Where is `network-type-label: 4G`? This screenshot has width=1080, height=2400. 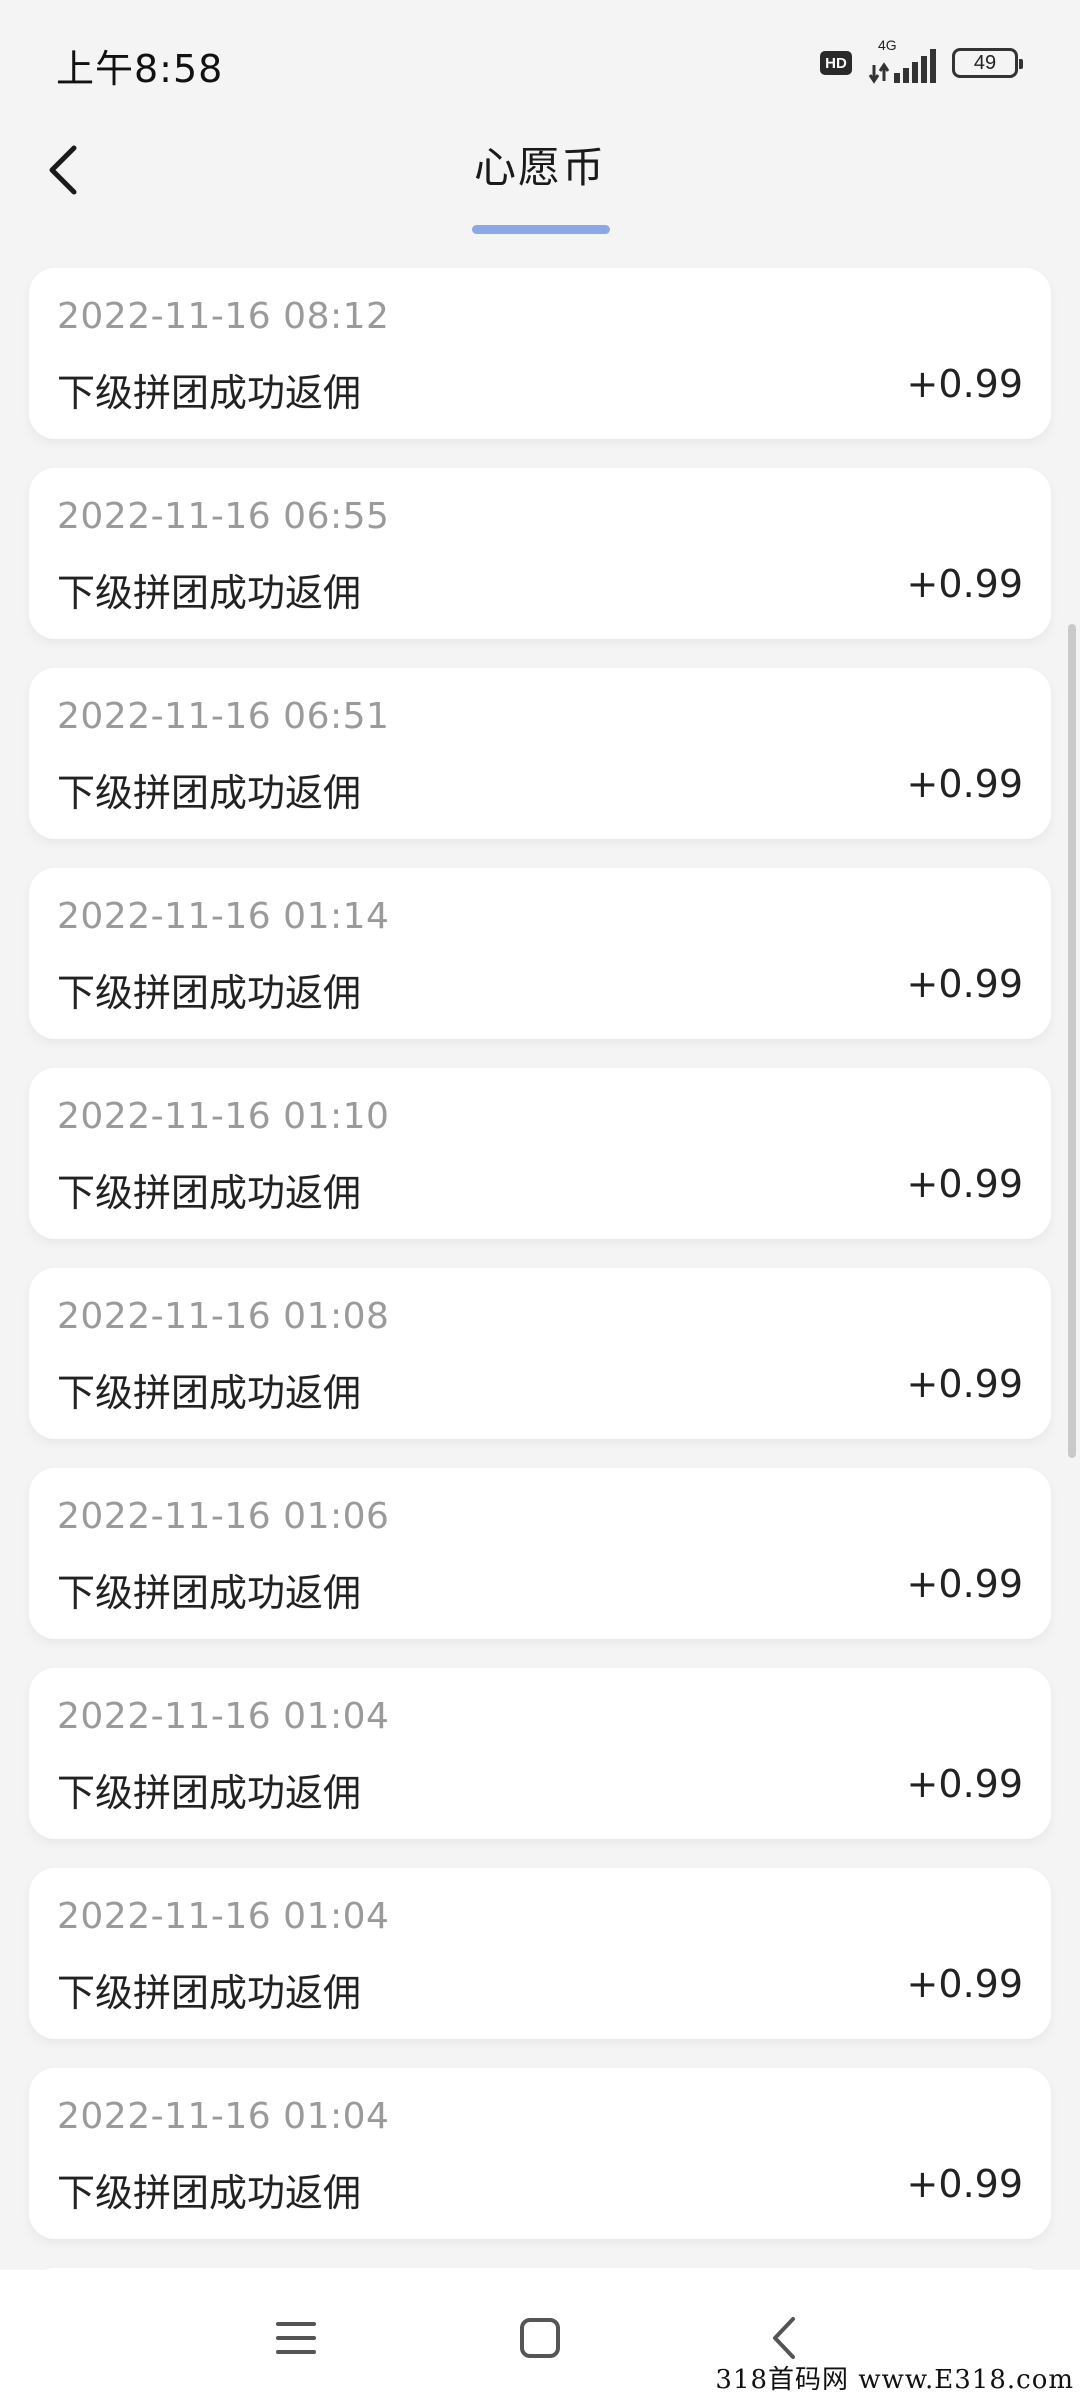 network-type-label: 4G is located at coordinates (887, 45).